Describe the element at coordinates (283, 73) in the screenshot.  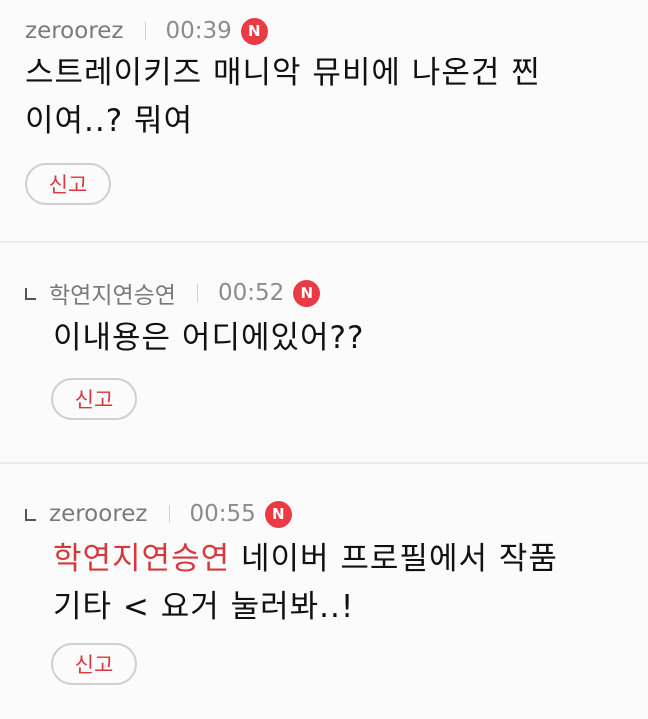
I see `comment-text-line: 스트레이키즈 매니악 뮤비에 나온건 찐` at that location.